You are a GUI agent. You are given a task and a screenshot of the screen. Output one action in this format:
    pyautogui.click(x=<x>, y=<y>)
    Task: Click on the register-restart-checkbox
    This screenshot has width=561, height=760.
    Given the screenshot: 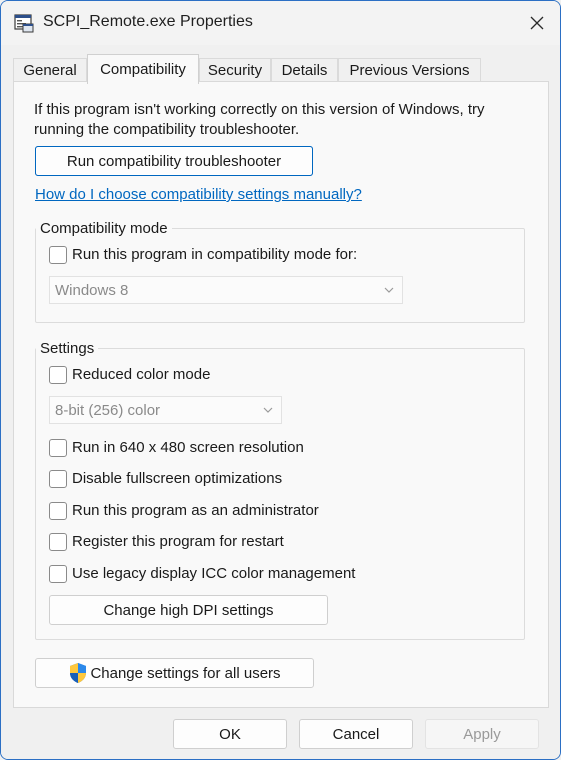 What is the action you would take?
    pyautogui.click(x=58, y=542)
    